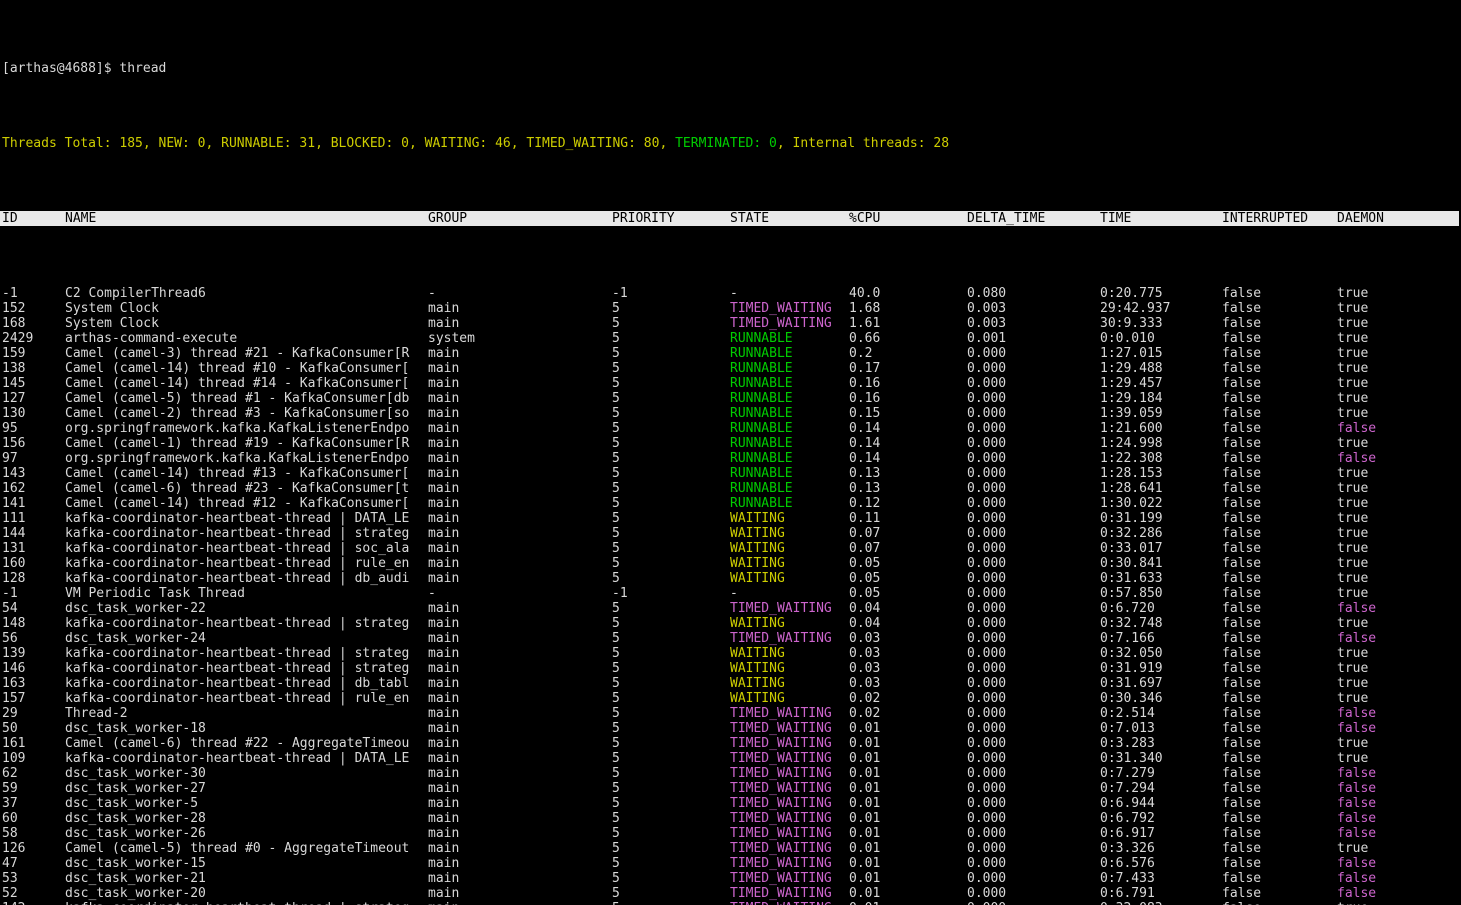 The image size is (1461, 905). Describe the element at coordinates (987, 308) in the screenshot. I see `cell-delta-time: 0.003` at that location.